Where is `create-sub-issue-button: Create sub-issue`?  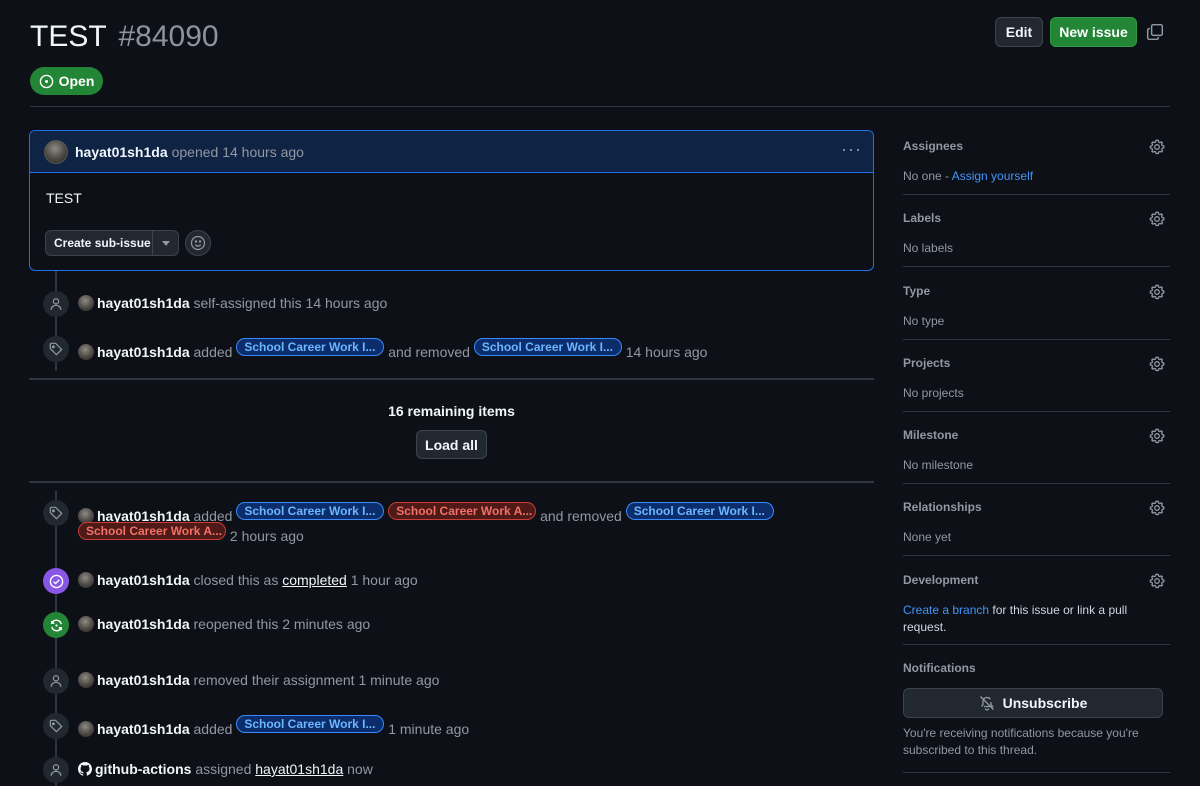 create-sub-issue-button: Create sub-issue is located at coordinates (112, 243).